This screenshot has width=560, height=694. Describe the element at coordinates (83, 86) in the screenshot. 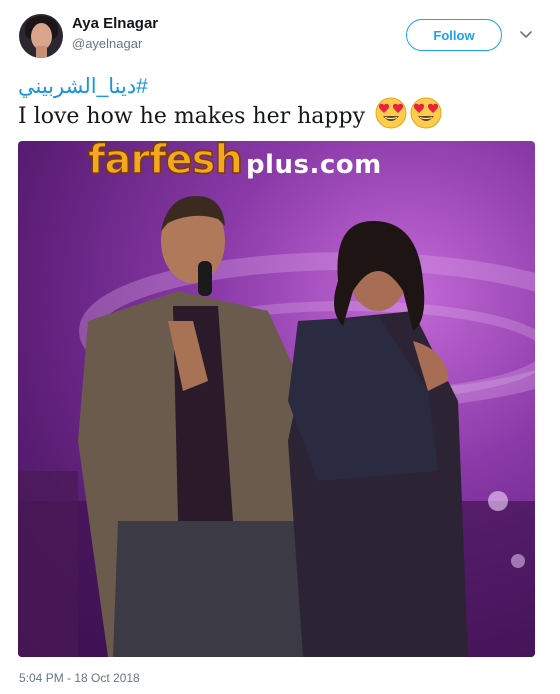

I see `hashtag-link: #دينا_الشربيني` at that location.